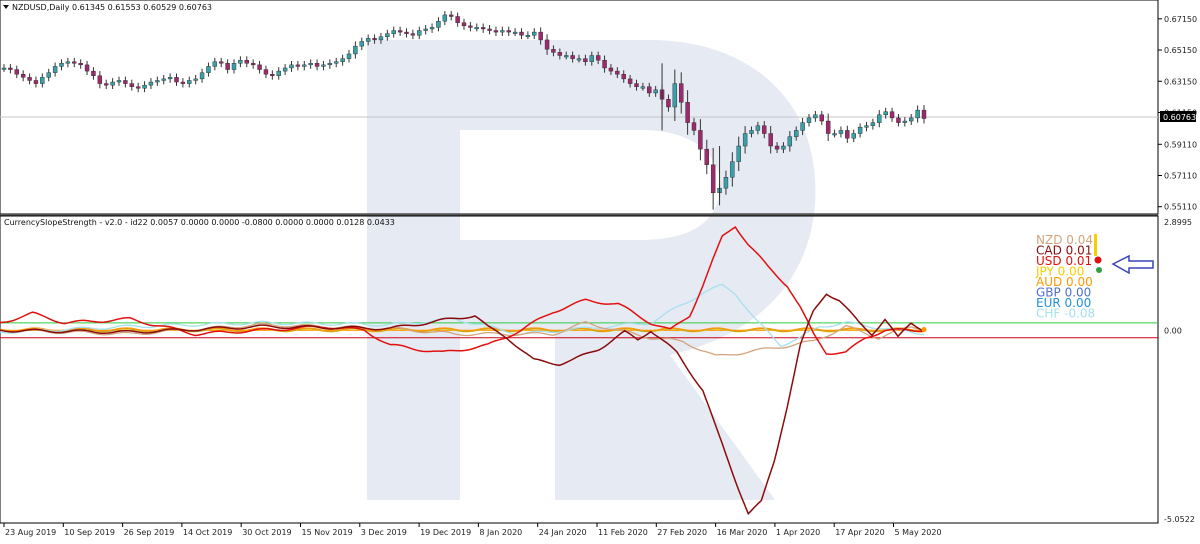 This screenshot has width=1200, height=544. What do you see at coordinates (742, 532) in the screenshot?
I see `time-tick-label: 16 Mar 2020` at bounding box center [742, 532].